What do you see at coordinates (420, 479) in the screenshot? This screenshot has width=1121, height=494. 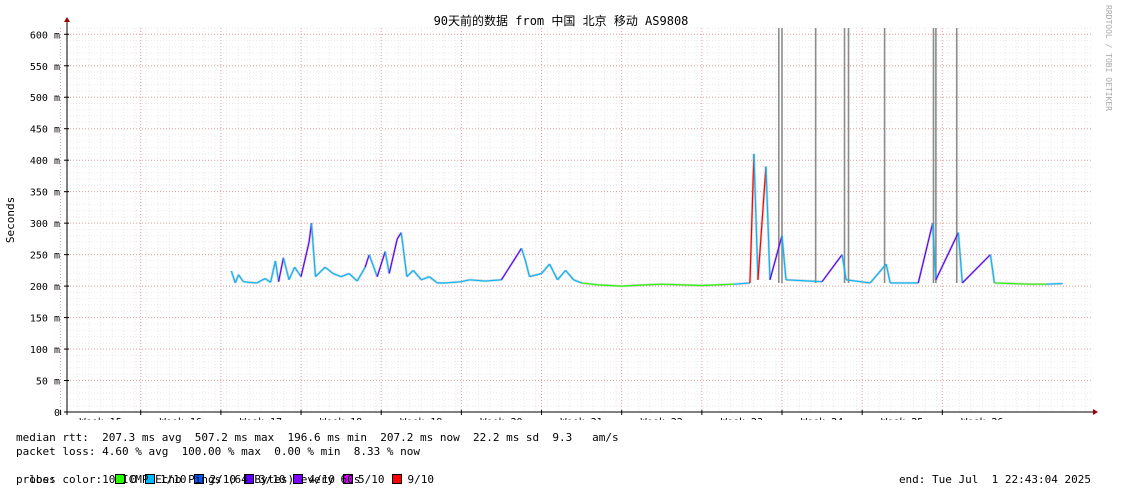 I see `loss-color-label: 9/10` at bounding box center [420, 479].